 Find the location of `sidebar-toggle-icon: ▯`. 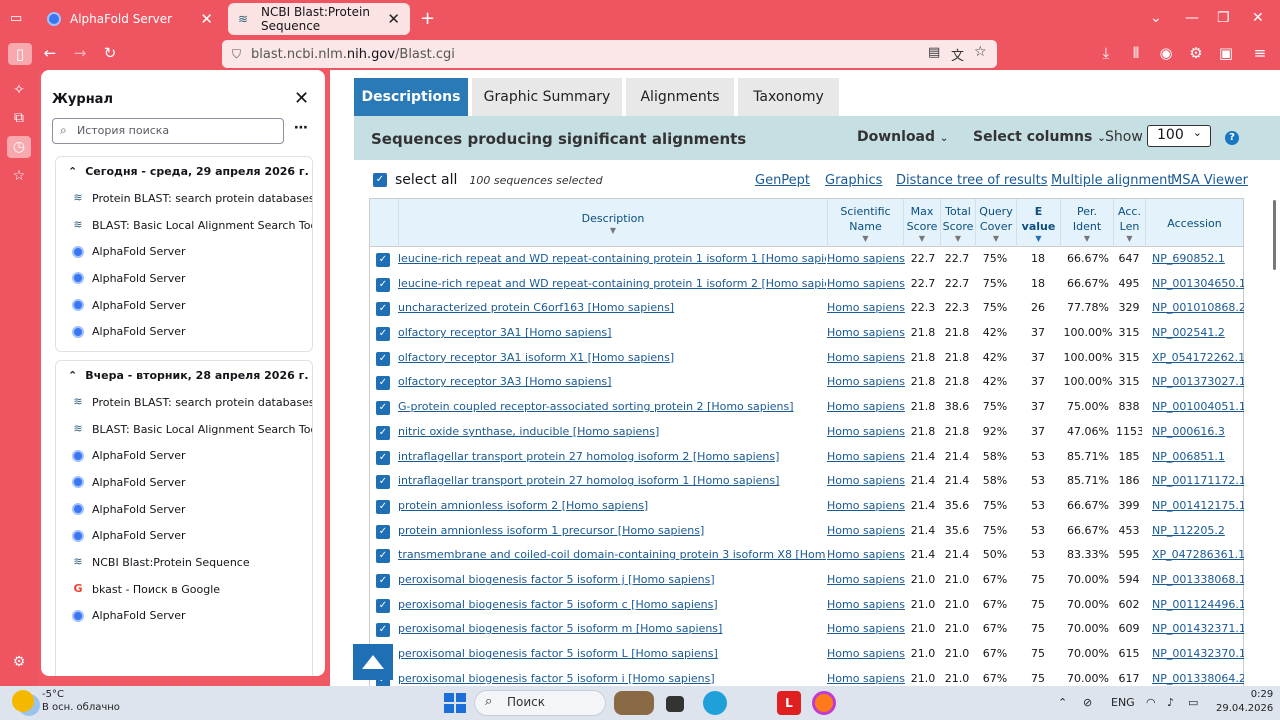

sidebar-toggle-icon: ▯ is located at coordinates (20, 54).